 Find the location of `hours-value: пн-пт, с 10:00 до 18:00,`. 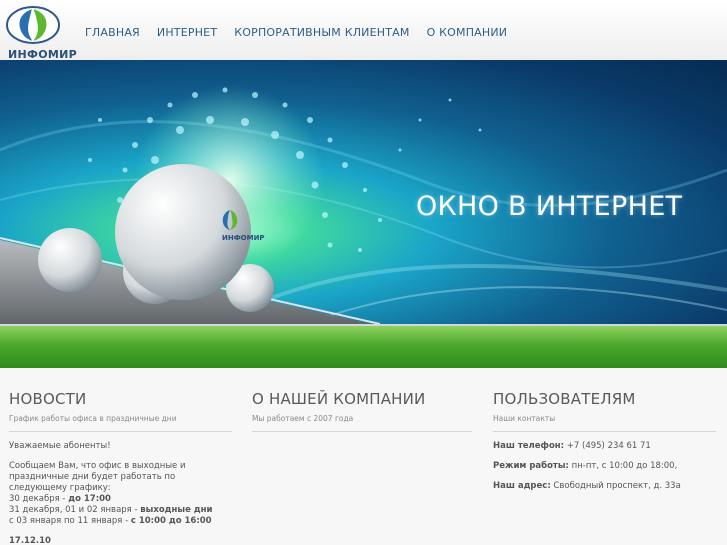

hours-value: пн-пт, с 10:00 до 18:00, is located at coordinates (623, 466).